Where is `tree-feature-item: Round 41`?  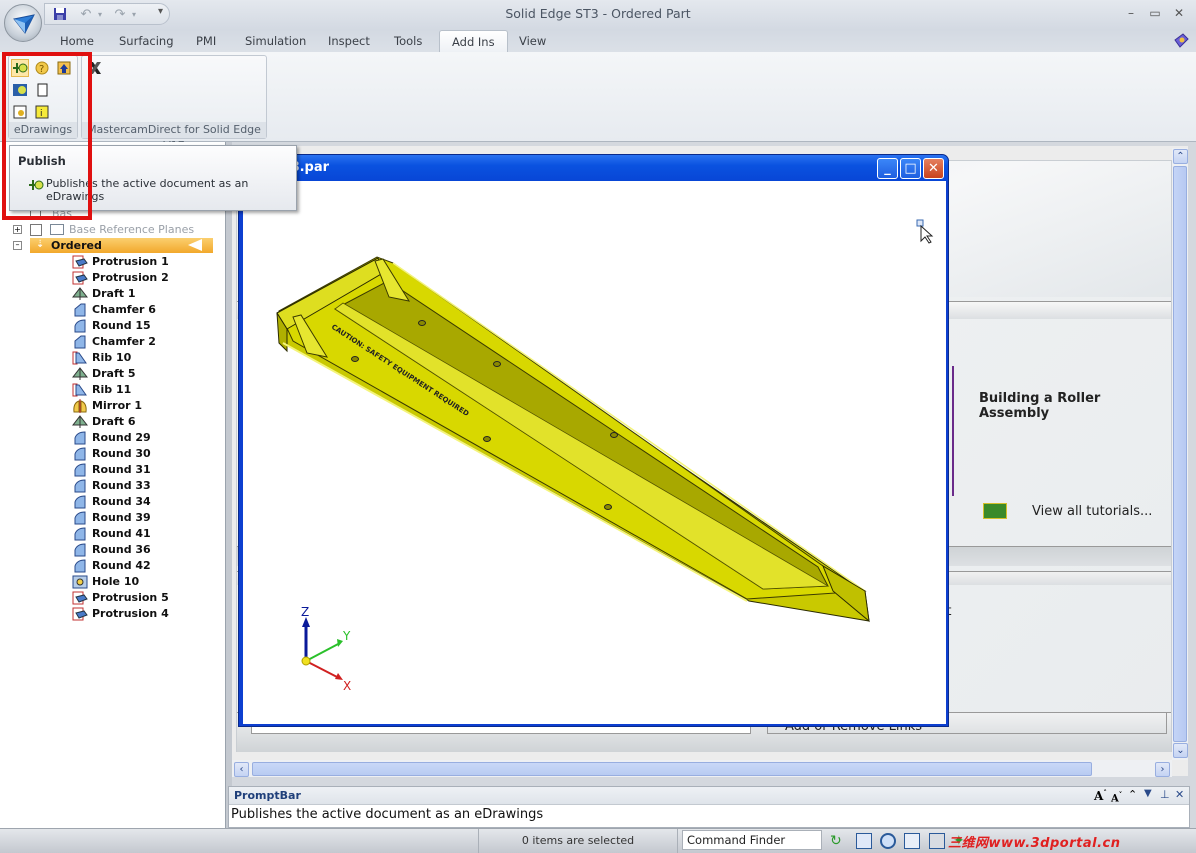 tree-feature-item: Round 41 is located at coordinates (113, 534).